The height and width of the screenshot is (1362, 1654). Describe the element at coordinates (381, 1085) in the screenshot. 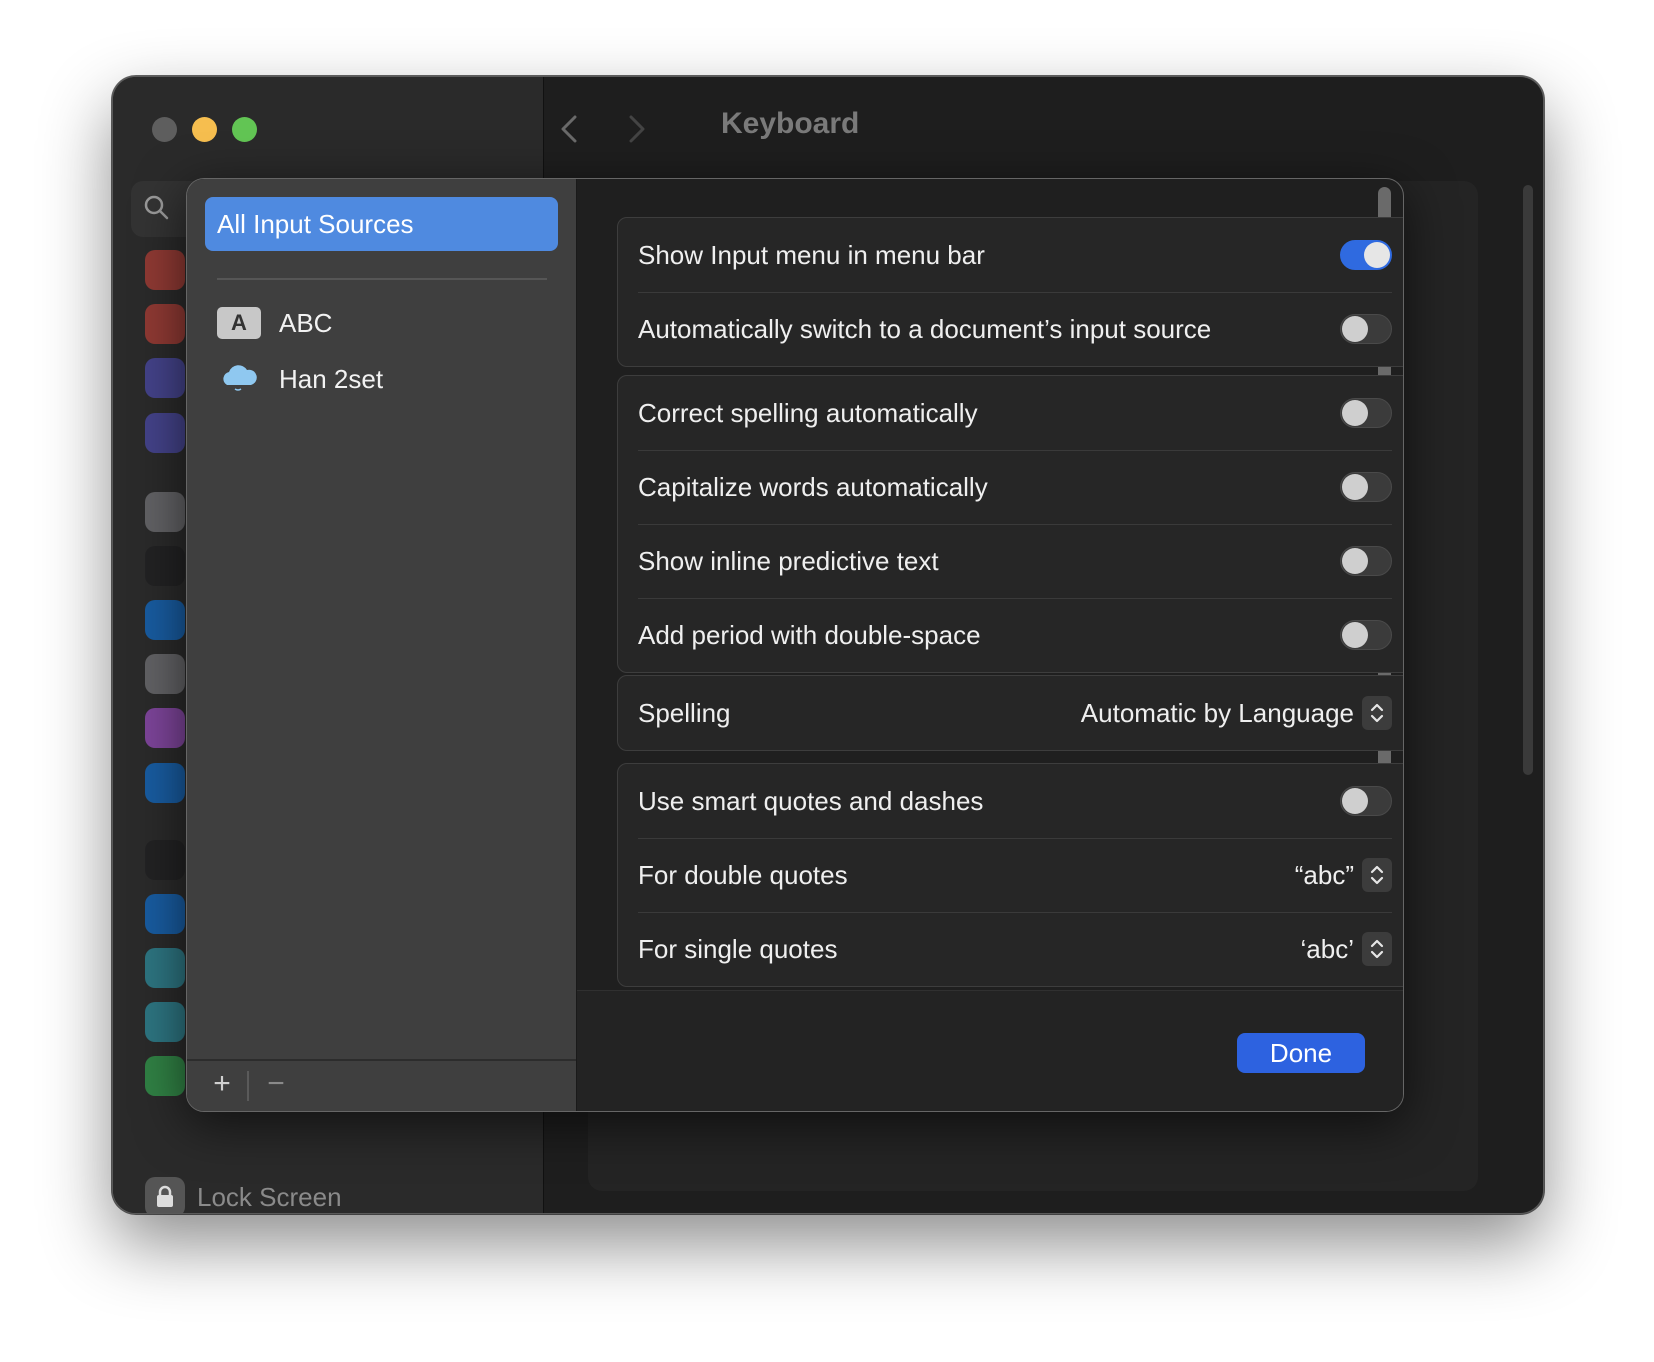

I see `list-footer: + −` at that location.